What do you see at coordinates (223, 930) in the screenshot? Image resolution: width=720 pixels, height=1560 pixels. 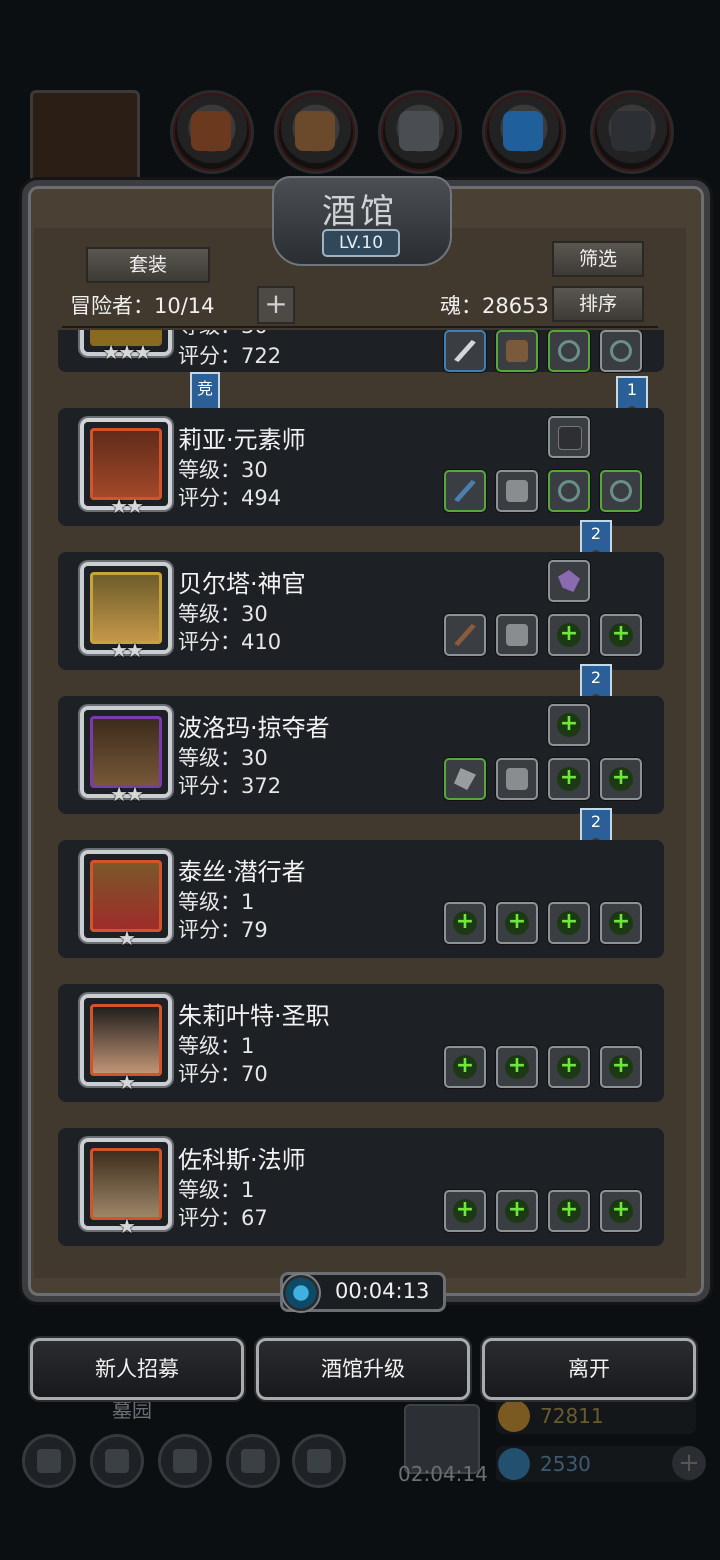 I see `hero-score: 评分：79` at bounding box center [223, 930].